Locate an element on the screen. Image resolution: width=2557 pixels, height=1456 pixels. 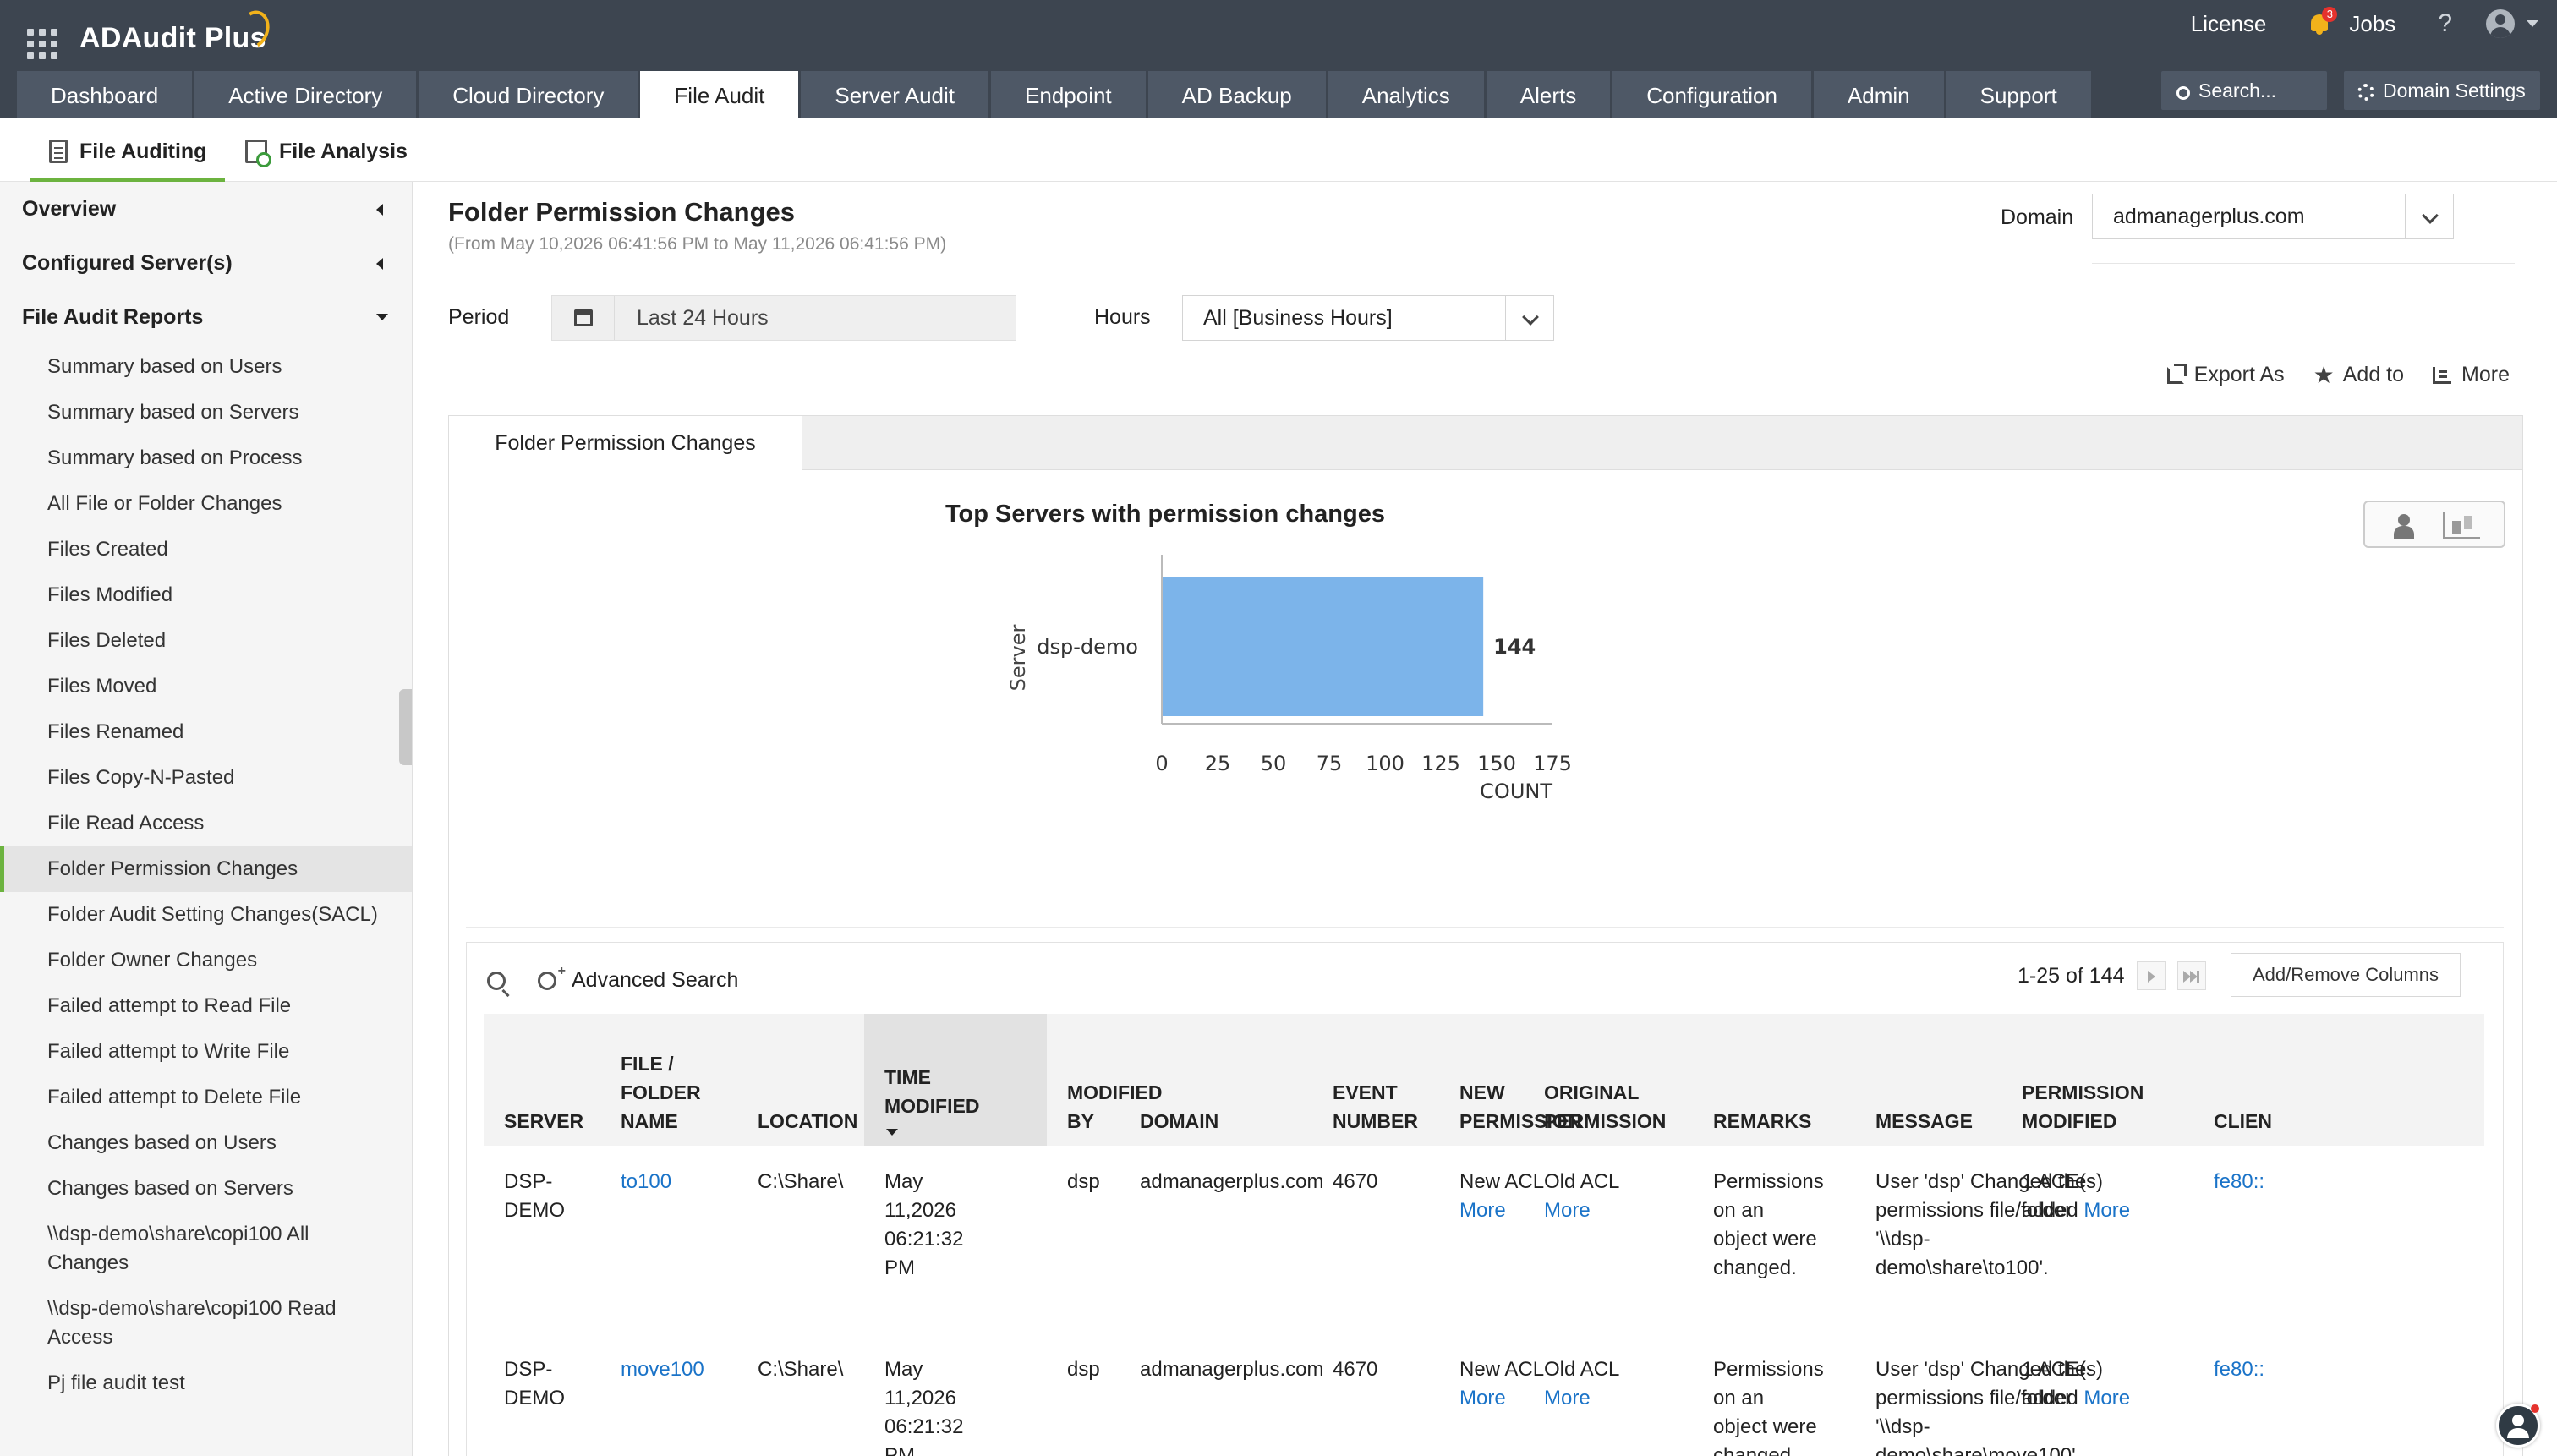
sidebar-item: Pj file audit test is located at coordinates (206, 1383).